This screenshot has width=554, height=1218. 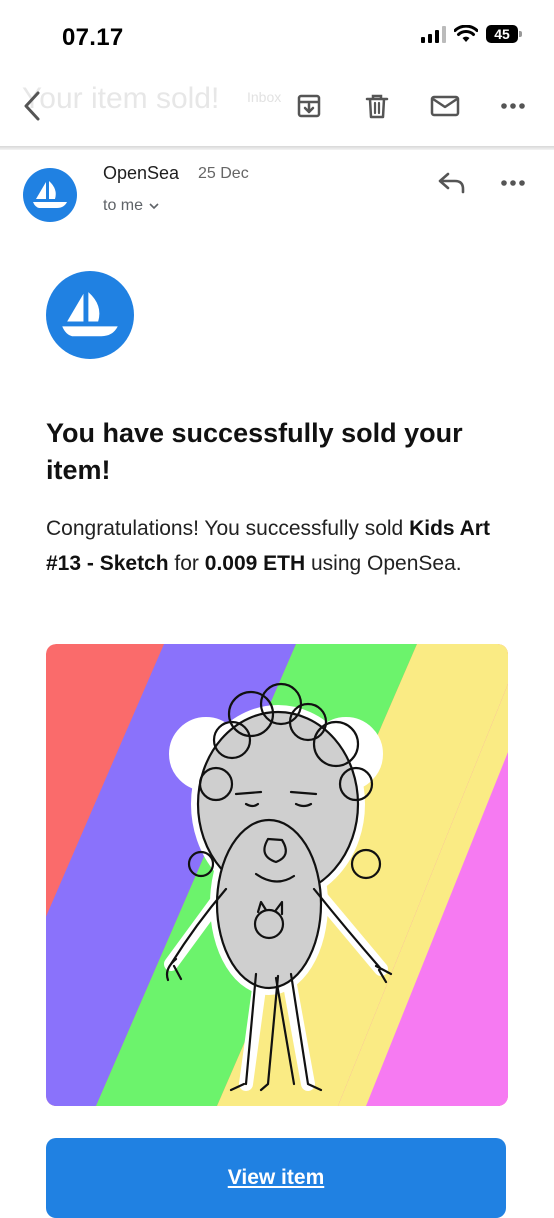 I want to click on archive-button, so click(x=309, y=106).